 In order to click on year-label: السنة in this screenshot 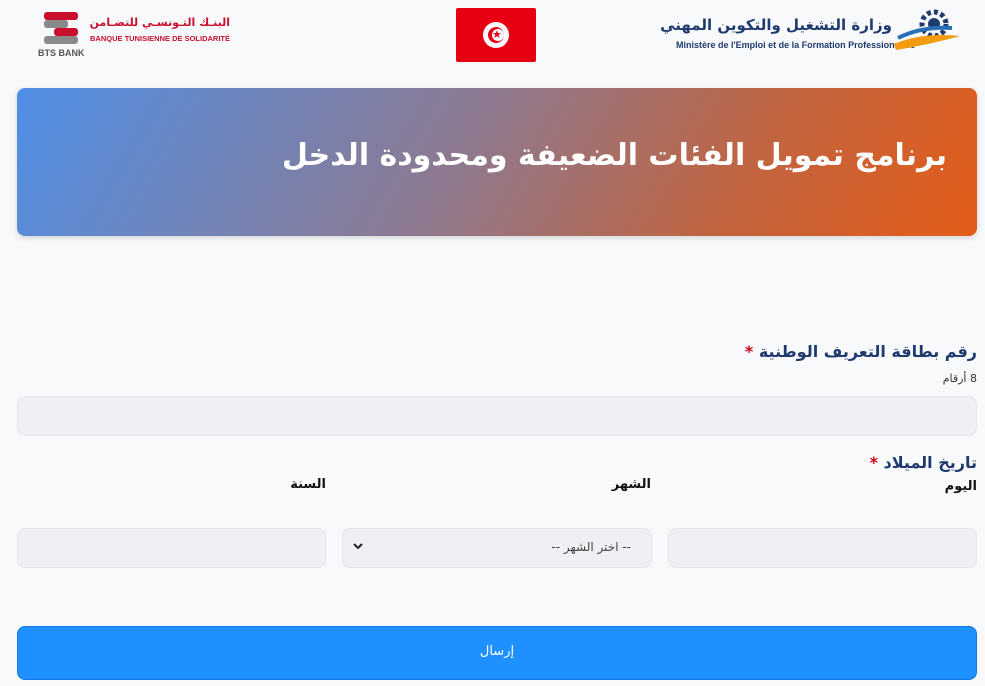, I will do `click(308, 484)`.